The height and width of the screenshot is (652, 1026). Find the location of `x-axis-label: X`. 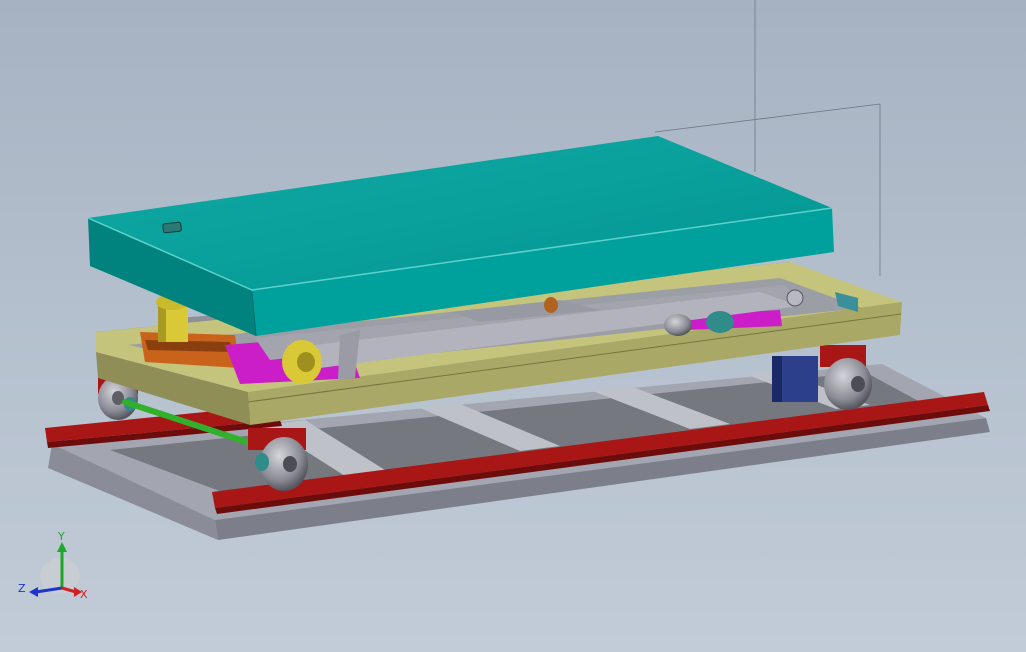

x-axis-label: X is located at coordinates (84, 594).